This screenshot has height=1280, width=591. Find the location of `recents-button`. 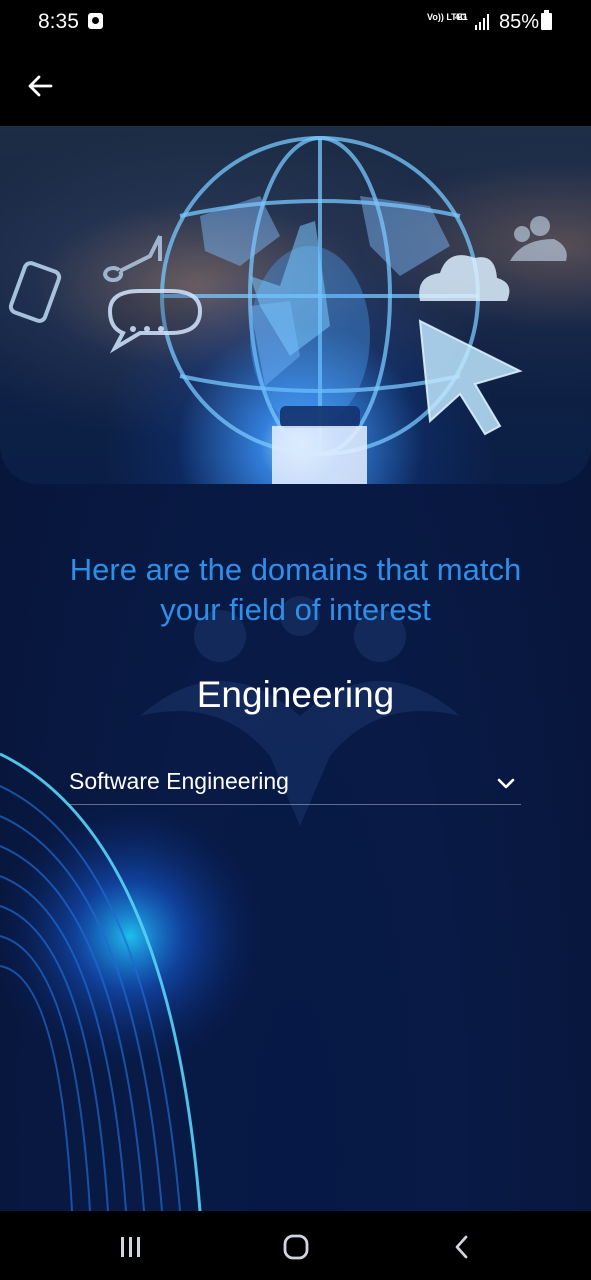

recents-button is located at coordinates (131, 1247).